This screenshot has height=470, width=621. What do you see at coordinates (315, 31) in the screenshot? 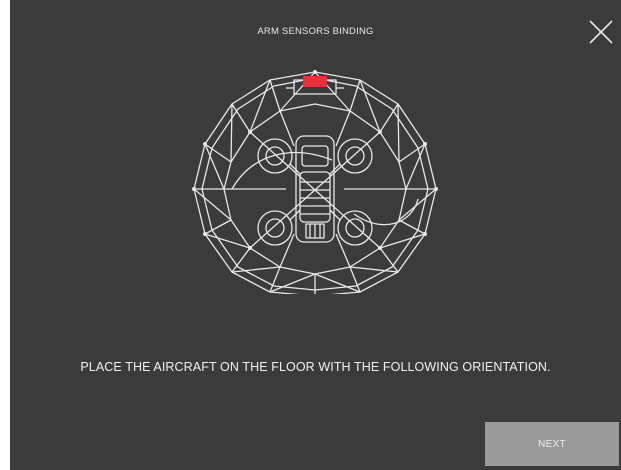
I see `page-title: ARM SENSORS BINDING` at bounding box center [315, 31].